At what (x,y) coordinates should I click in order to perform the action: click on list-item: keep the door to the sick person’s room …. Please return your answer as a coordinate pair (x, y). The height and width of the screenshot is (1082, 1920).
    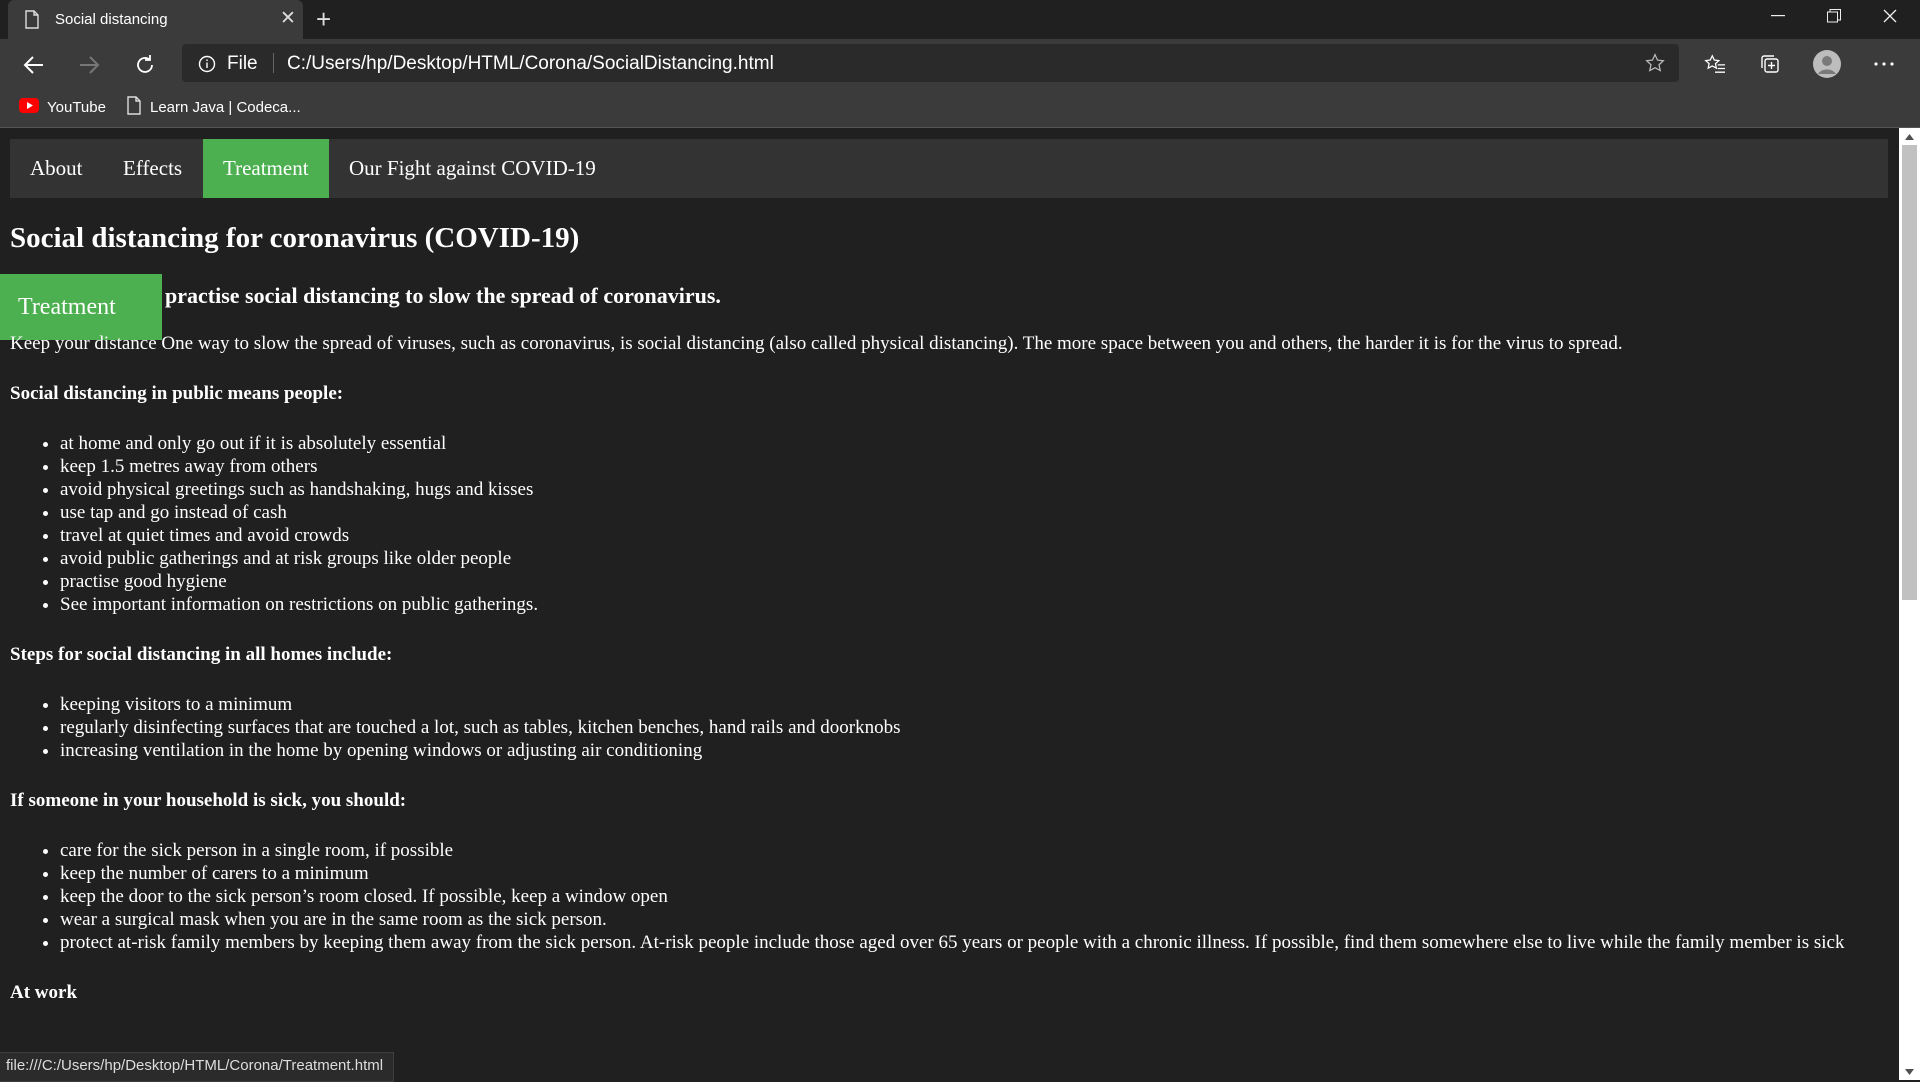
    Looking at the image, I should click on (972, 896).